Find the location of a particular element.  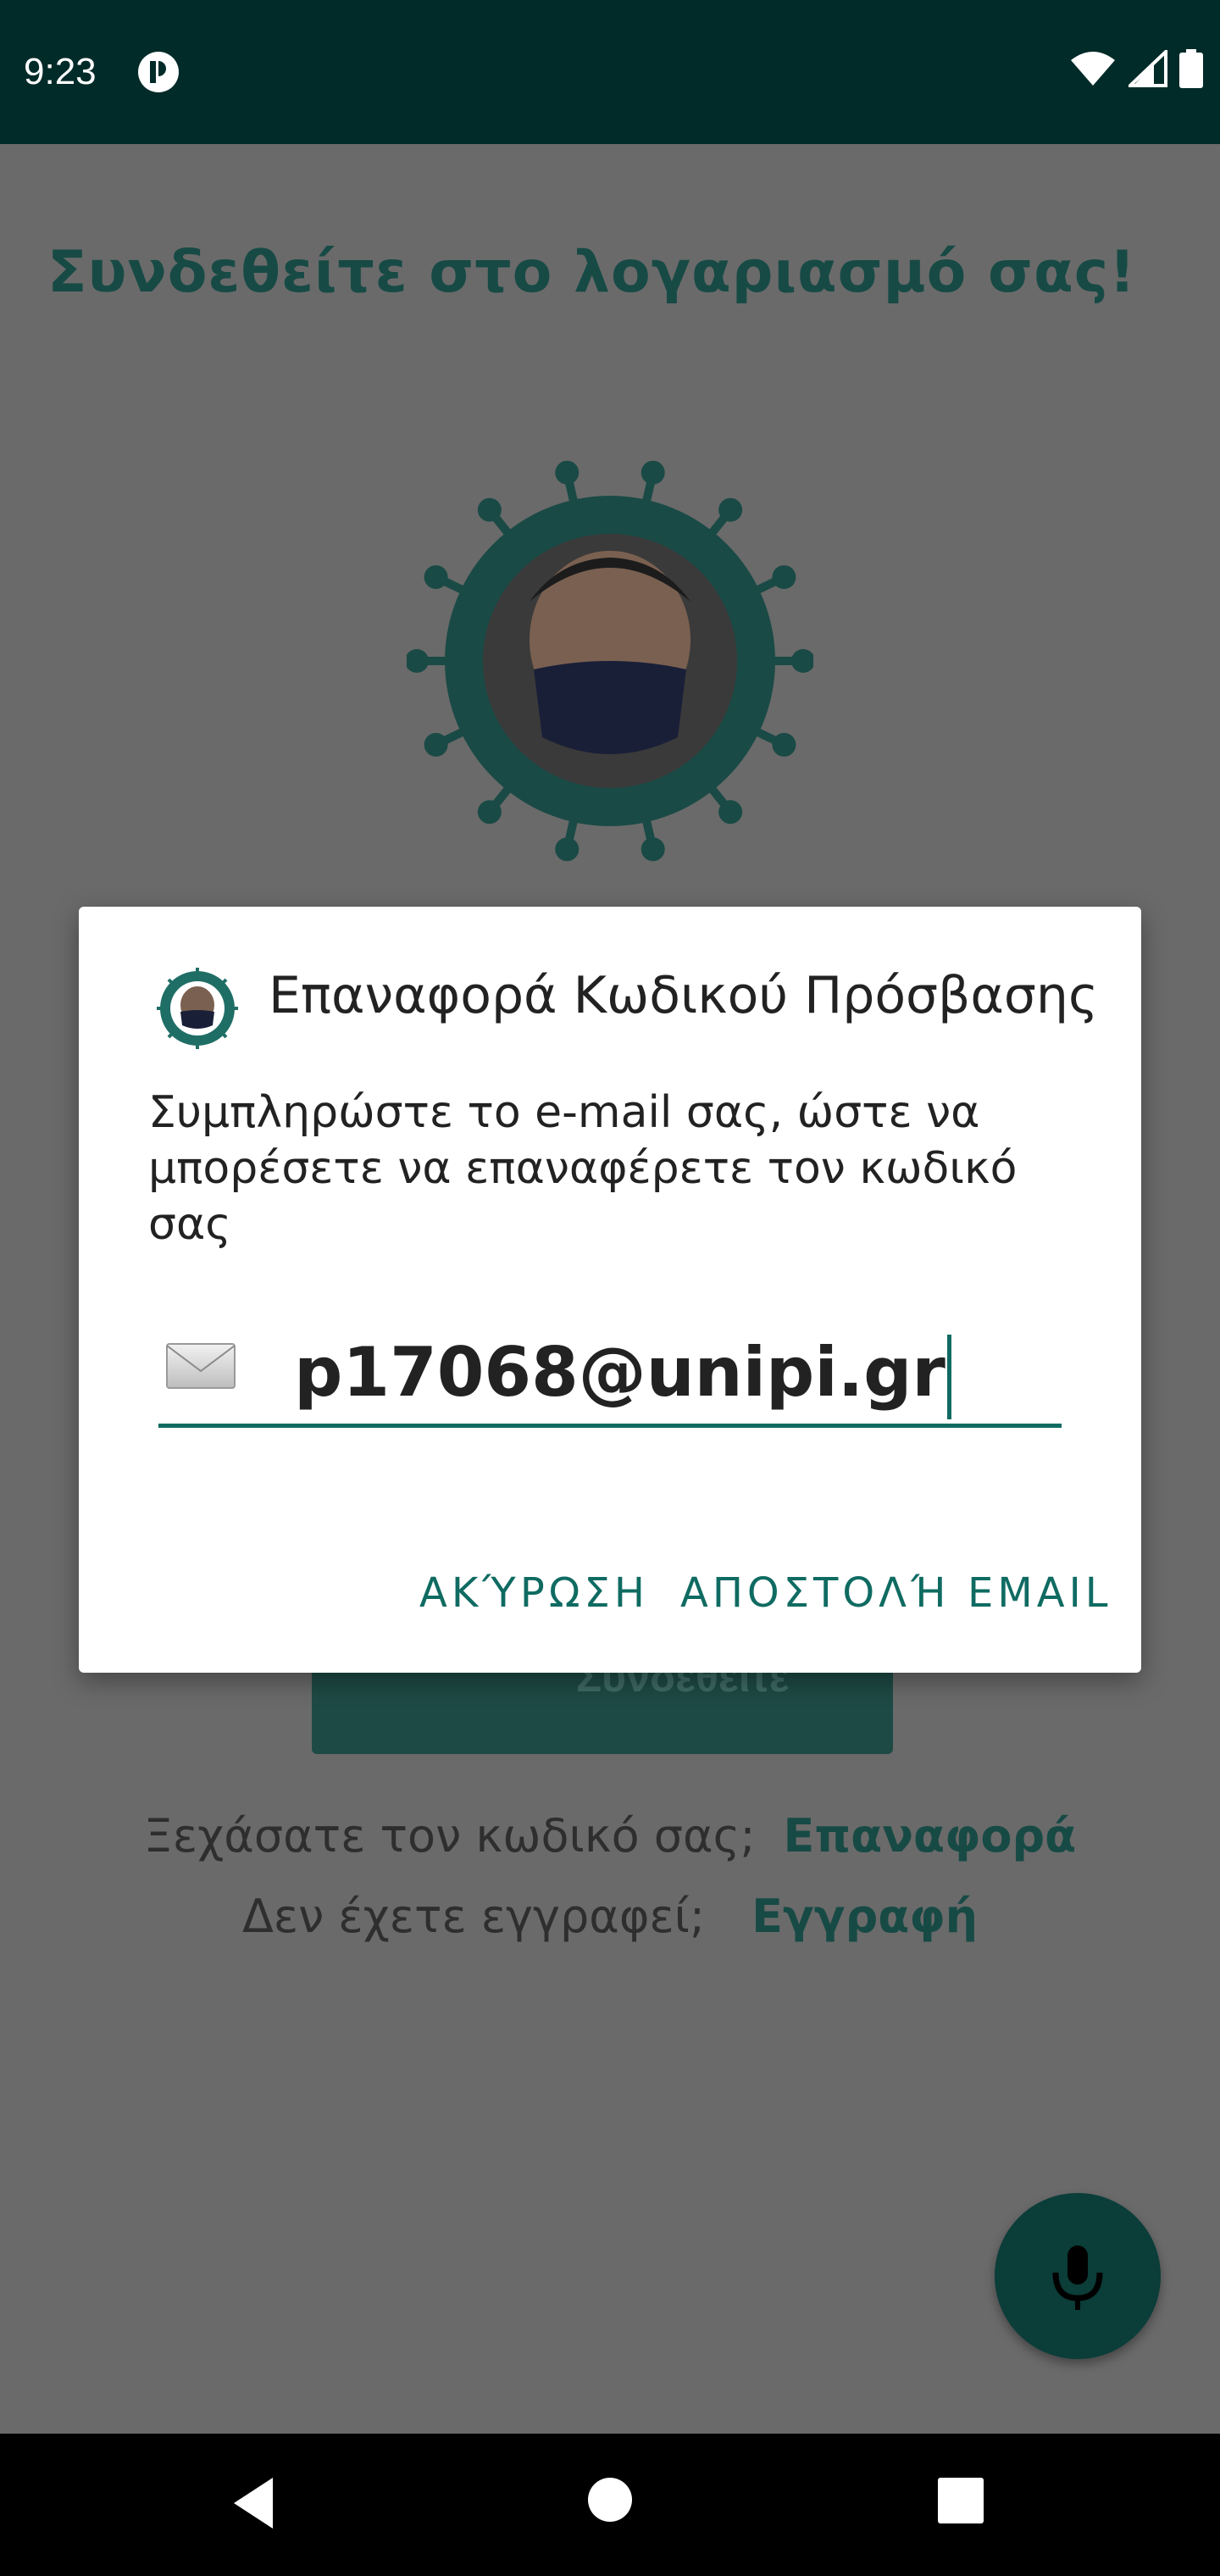

status-bar: 9:23 is located at coordinates (610, 72).